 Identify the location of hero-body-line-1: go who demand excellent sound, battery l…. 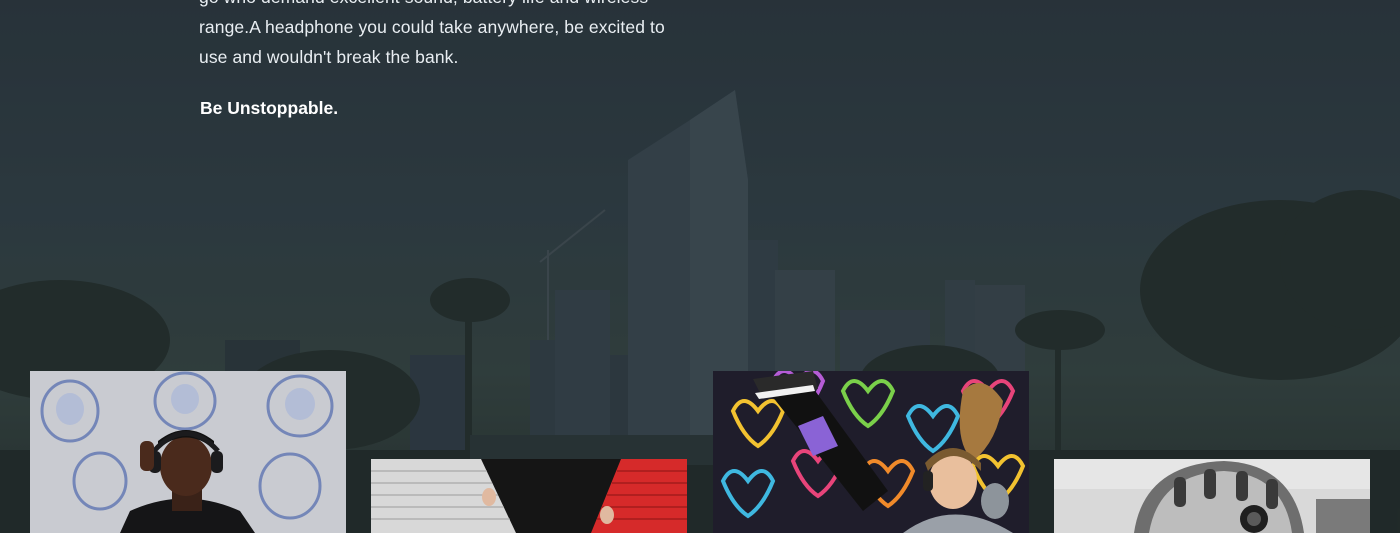
(449, 6).